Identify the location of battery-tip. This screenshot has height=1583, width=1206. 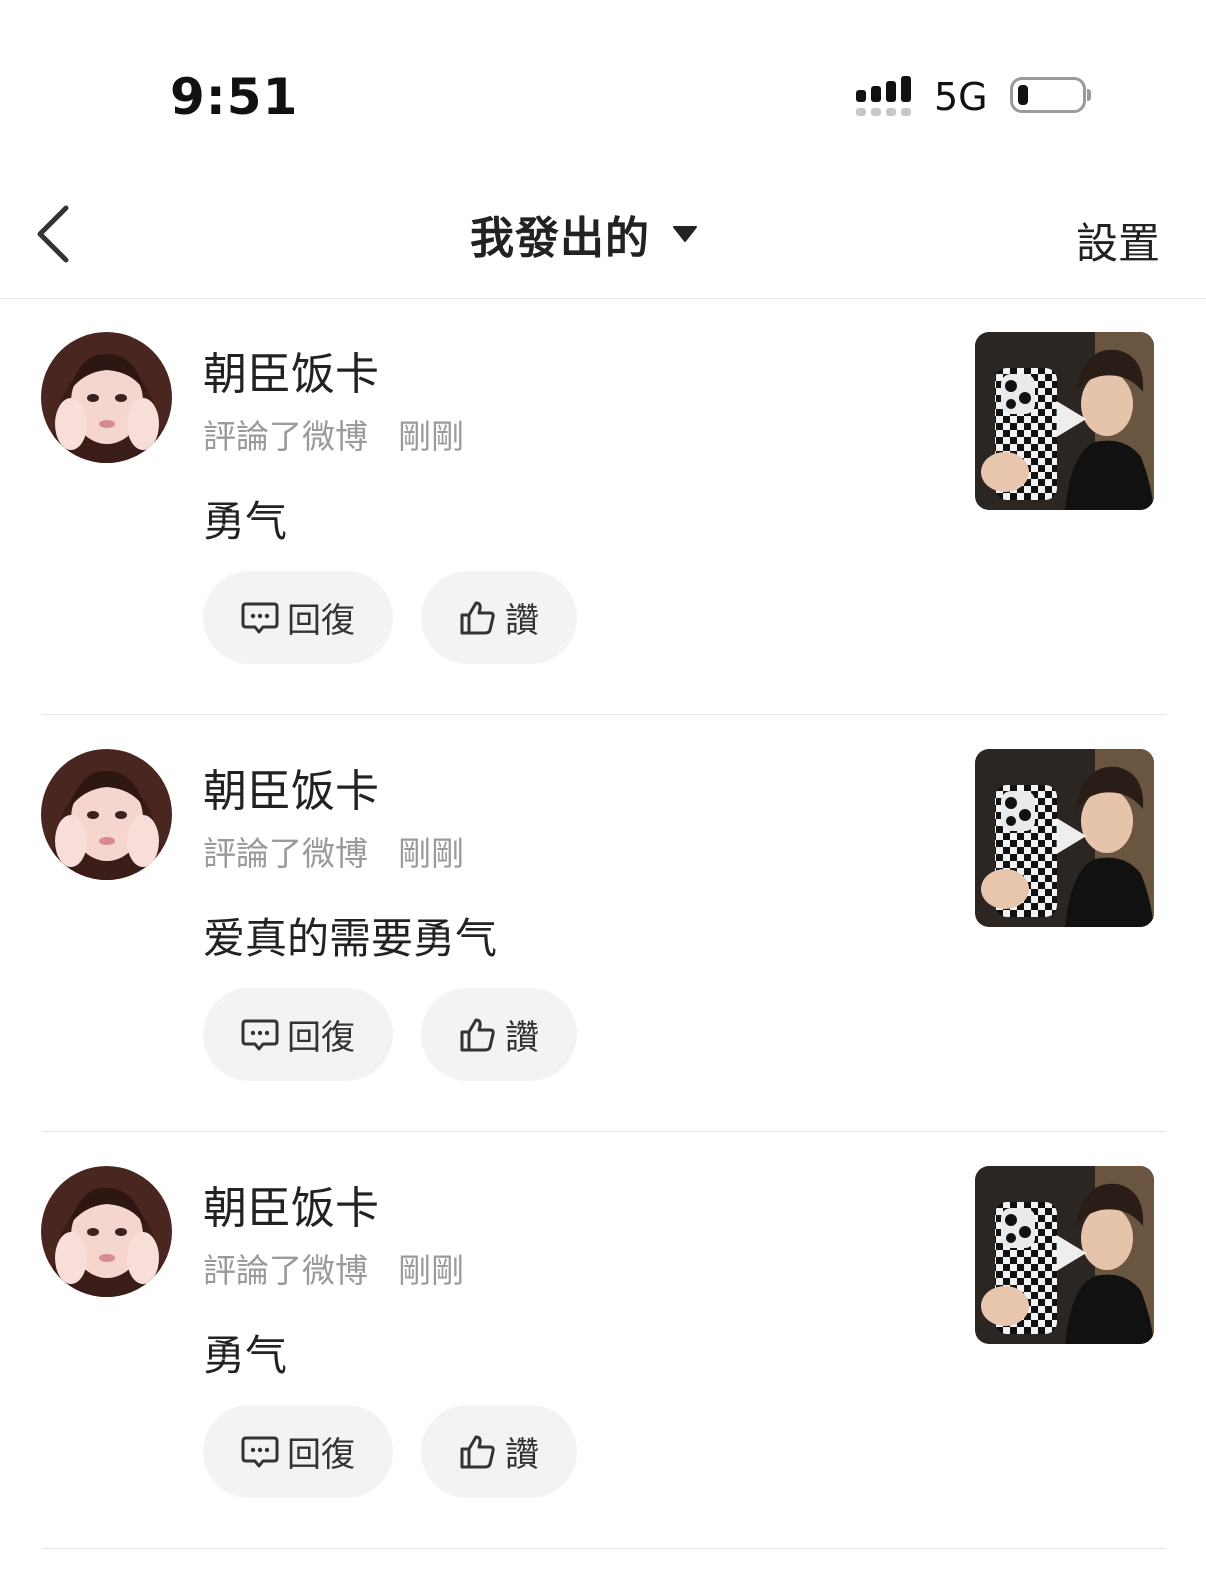
(1089, 95).